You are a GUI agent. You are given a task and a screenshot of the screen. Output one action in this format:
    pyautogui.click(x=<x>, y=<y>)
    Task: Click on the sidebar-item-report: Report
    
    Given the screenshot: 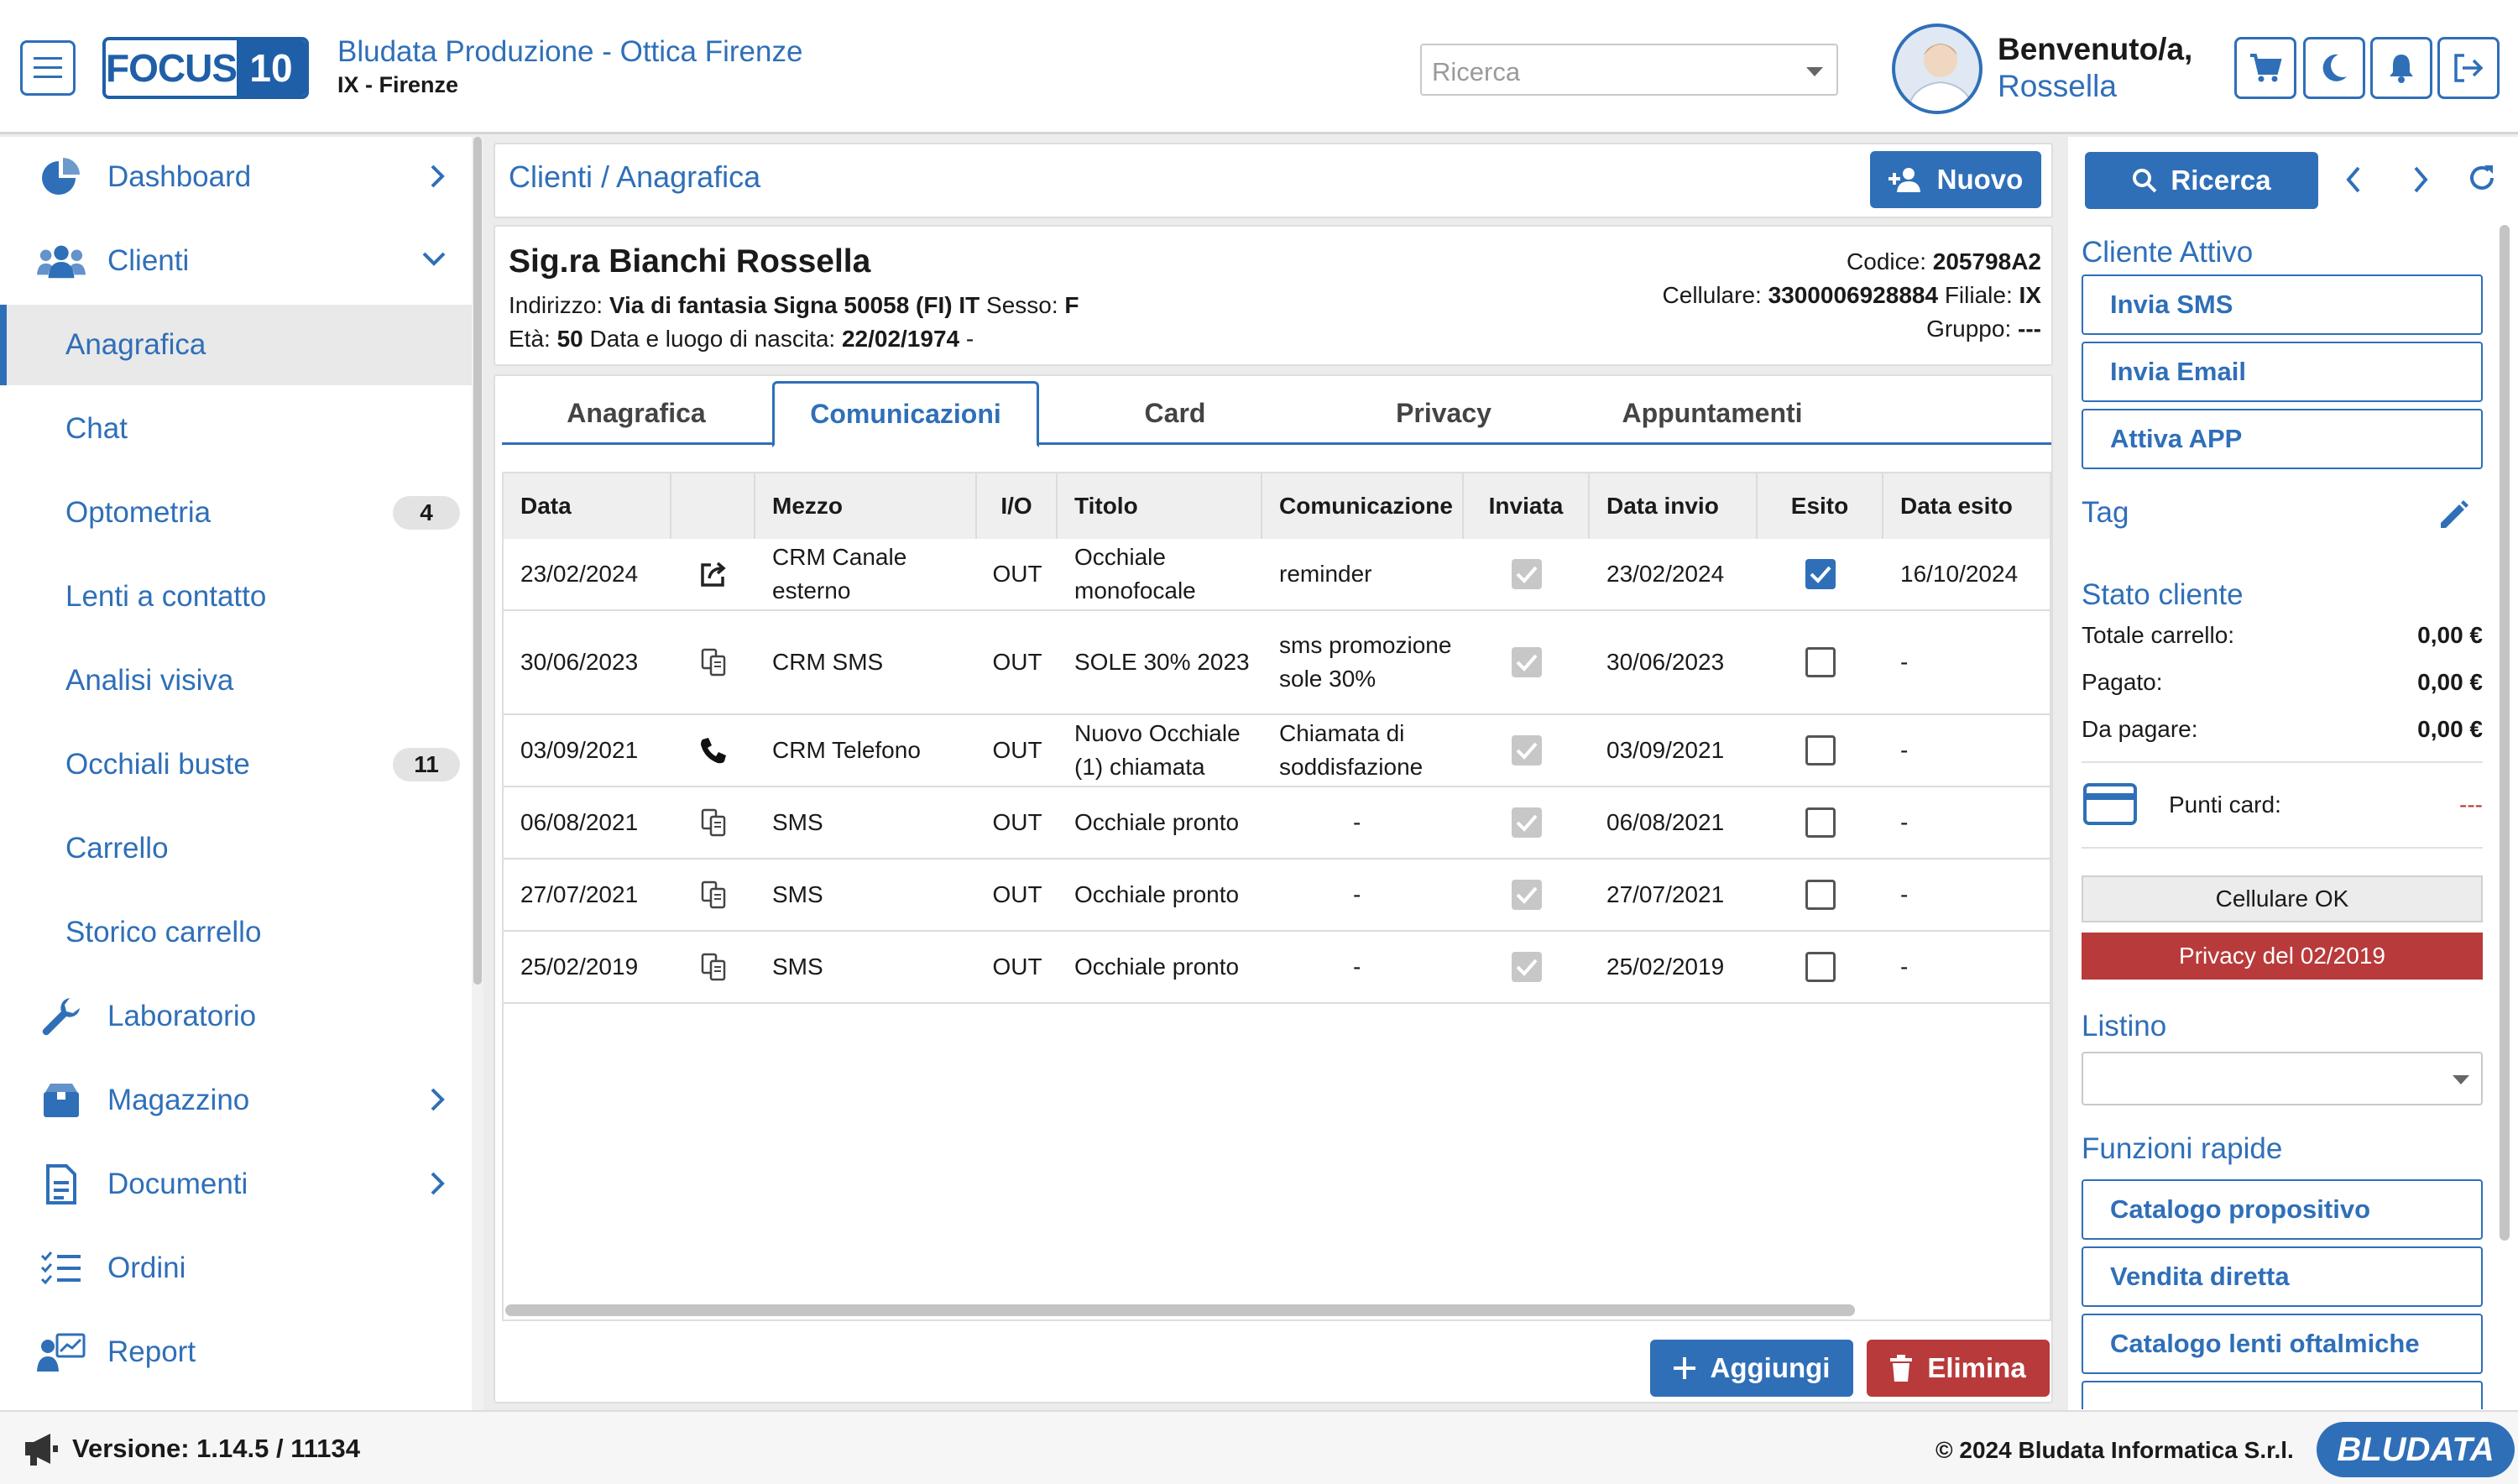 What is the action you would take?
    pyautogui.click(x=236, y=1352)
    